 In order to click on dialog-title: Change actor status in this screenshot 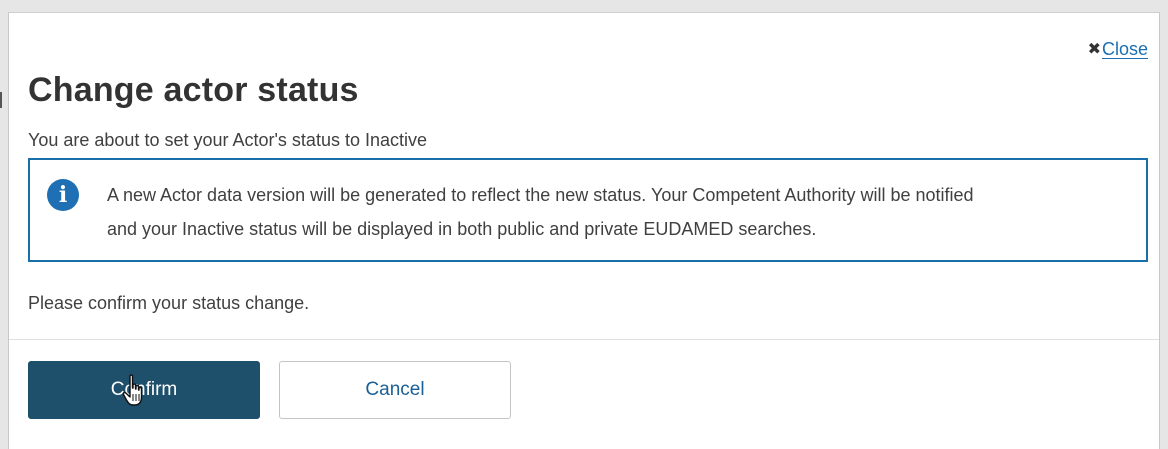, I will do `click(193, 90)`.